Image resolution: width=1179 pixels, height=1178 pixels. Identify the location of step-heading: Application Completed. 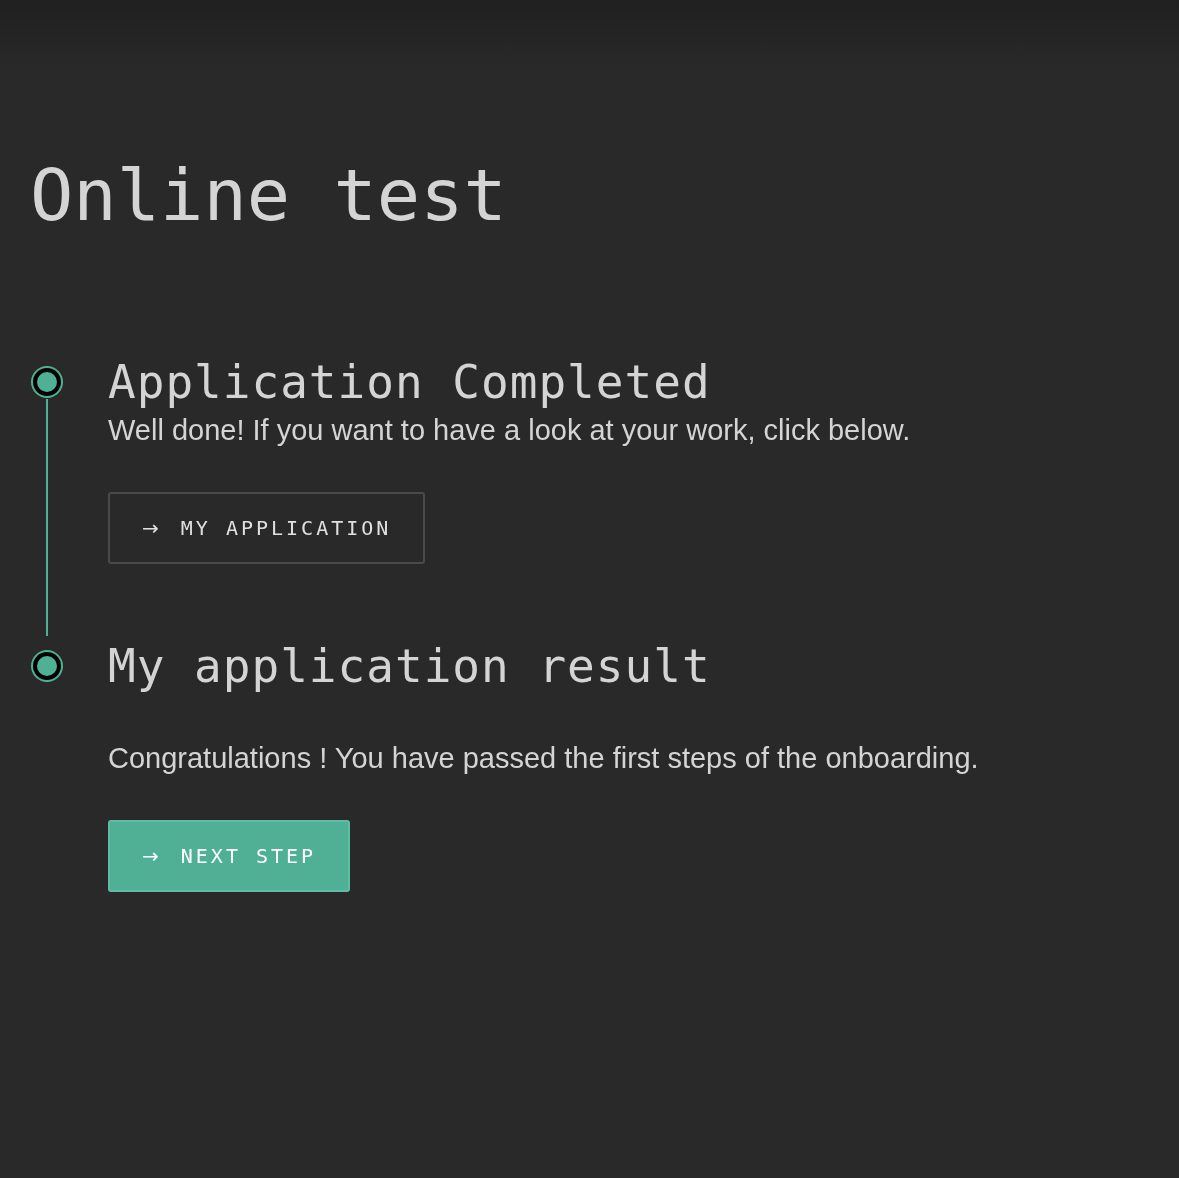
(410, 382).